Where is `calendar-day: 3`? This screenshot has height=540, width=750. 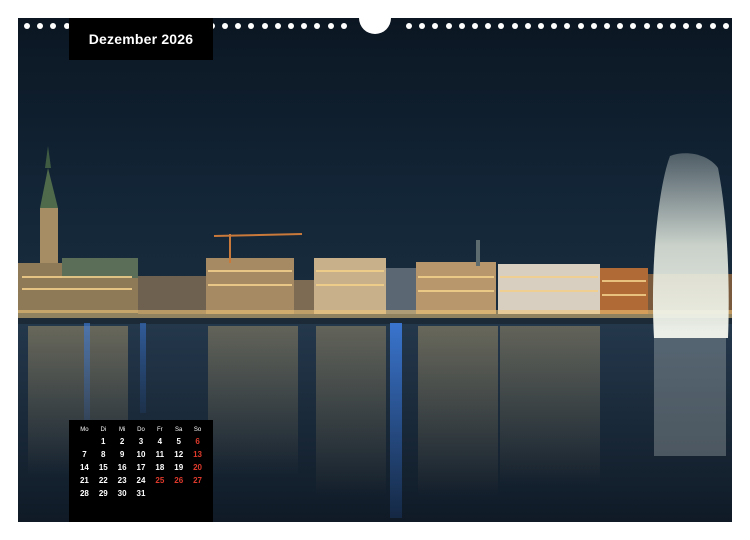
calendar-day: 3 is located at coordinates (141, 441).